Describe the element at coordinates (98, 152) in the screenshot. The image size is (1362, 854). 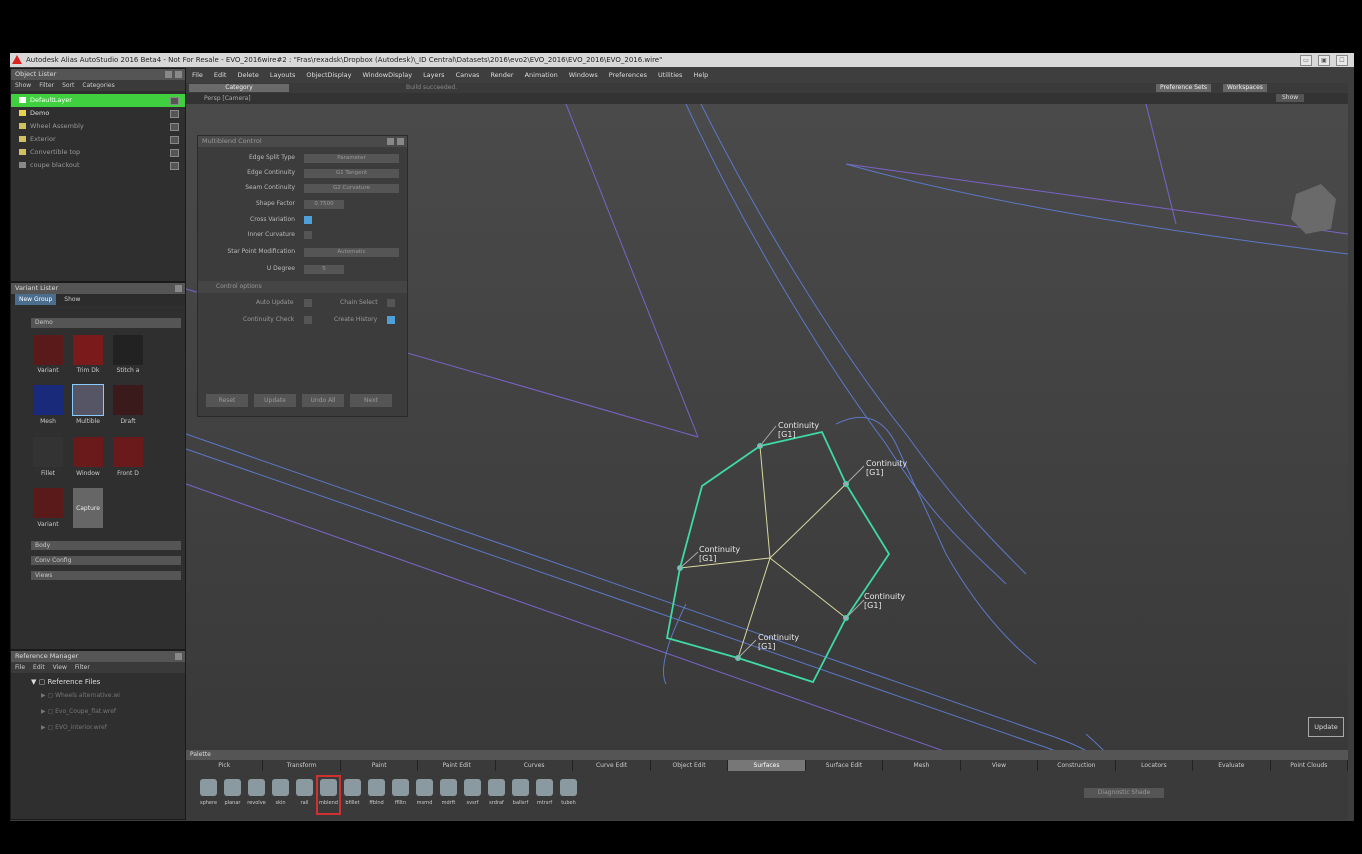
I see `layer-item: Convertible top` at that location.